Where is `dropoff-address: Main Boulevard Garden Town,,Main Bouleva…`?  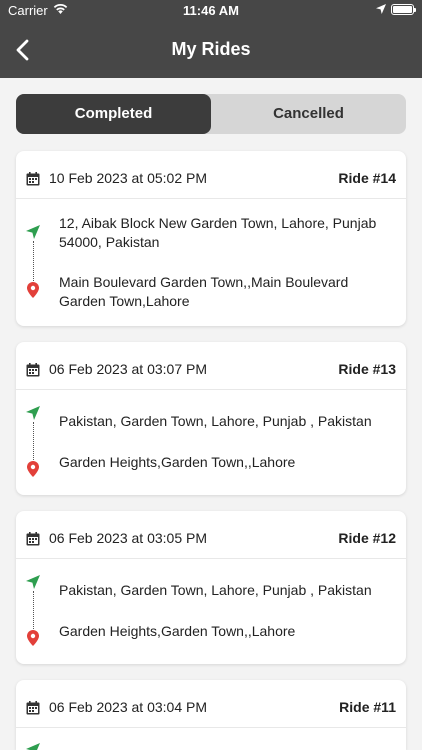 dropoff-address: Main Boulevard Garden Town,,Main Bouleva… is located at coordinates (204, 291).